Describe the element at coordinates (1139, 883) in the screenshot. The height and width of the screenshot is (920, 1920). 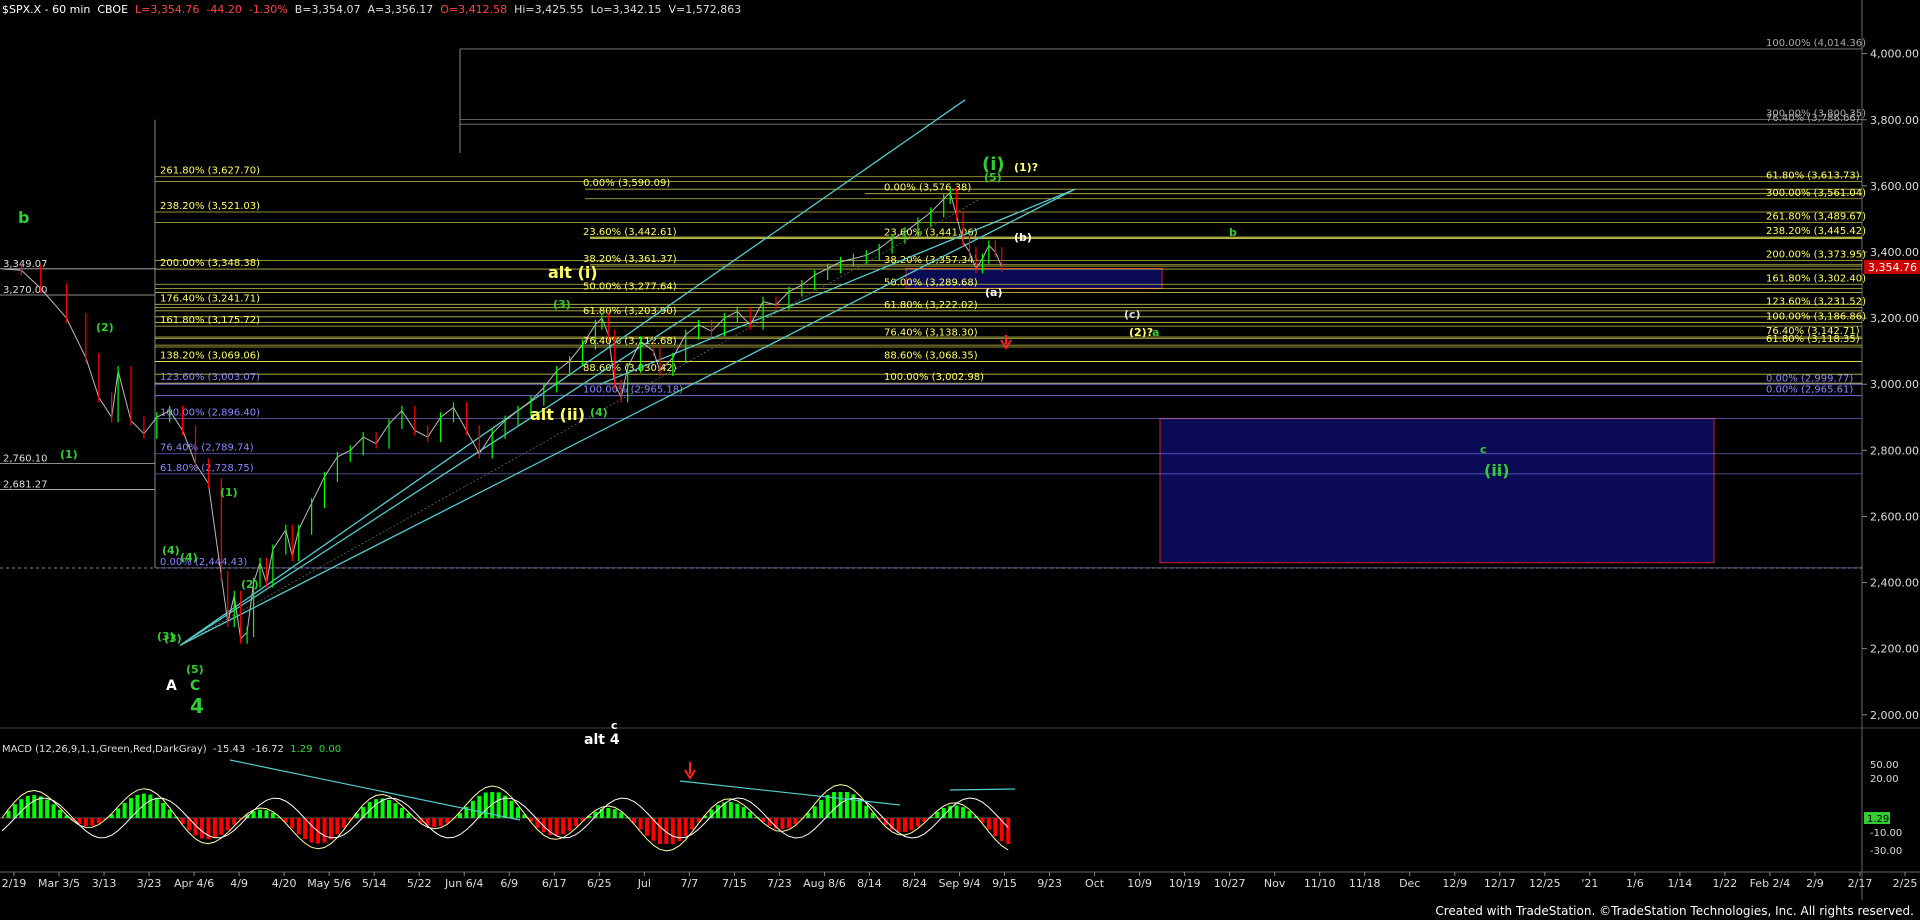
I see `x-tick-label: 10/9` at that location.